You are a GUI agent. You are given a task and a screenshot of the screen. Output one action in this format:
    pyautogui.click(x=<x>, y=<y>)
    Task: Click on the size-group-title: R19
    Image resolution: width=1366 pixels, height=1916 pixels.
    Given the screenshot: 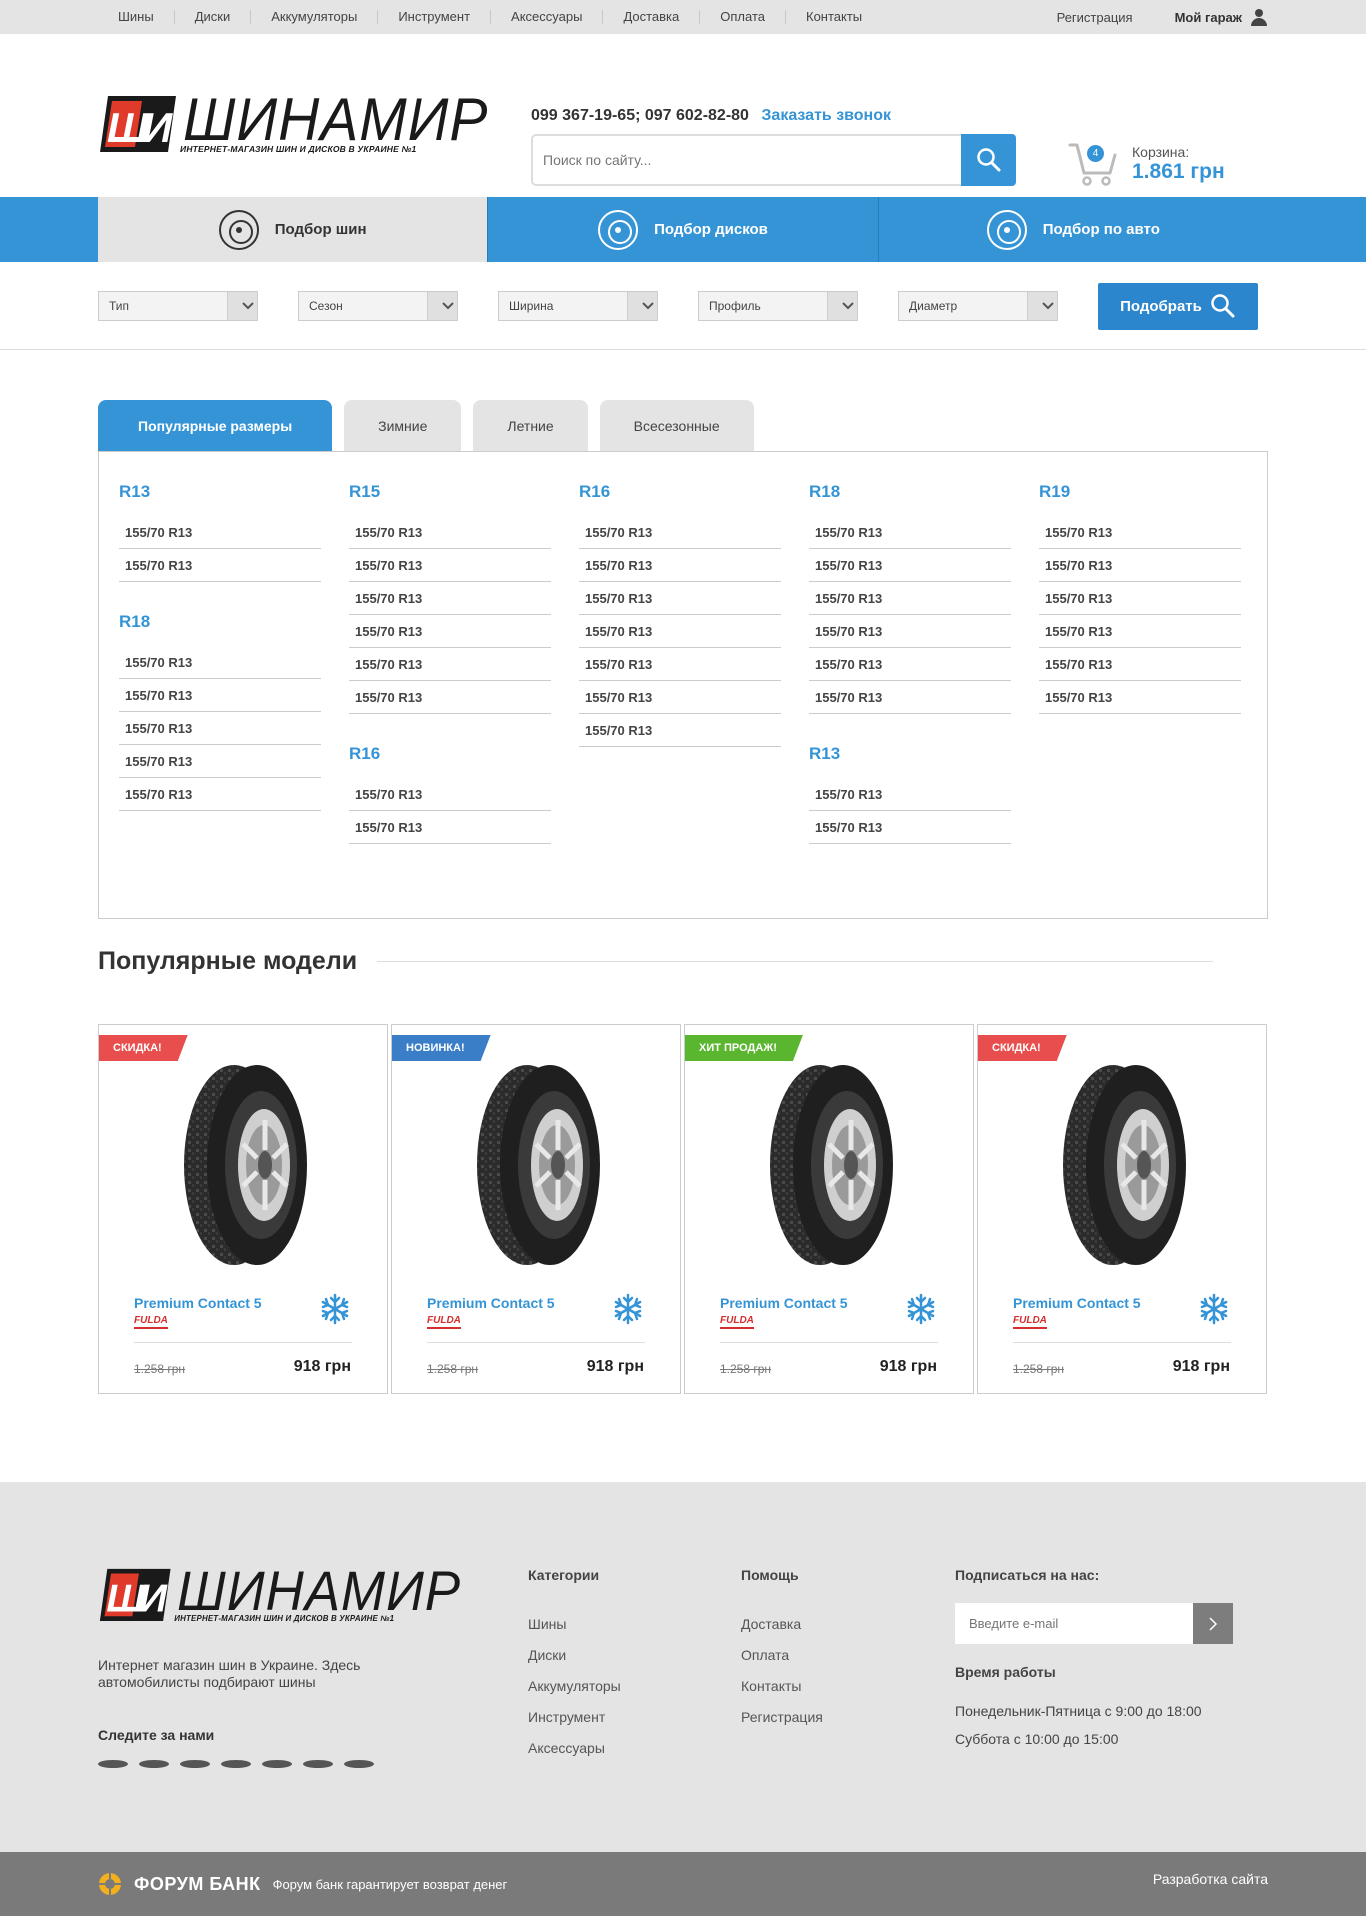 What is the action you would take?
    pyautogui.click(x=1140, y=492)
    